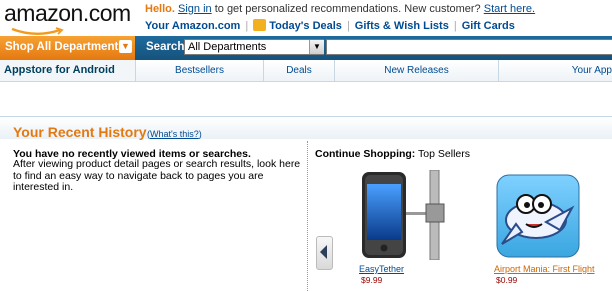  I want to click on whats-this-link: (What's this?), so click(174, 134).